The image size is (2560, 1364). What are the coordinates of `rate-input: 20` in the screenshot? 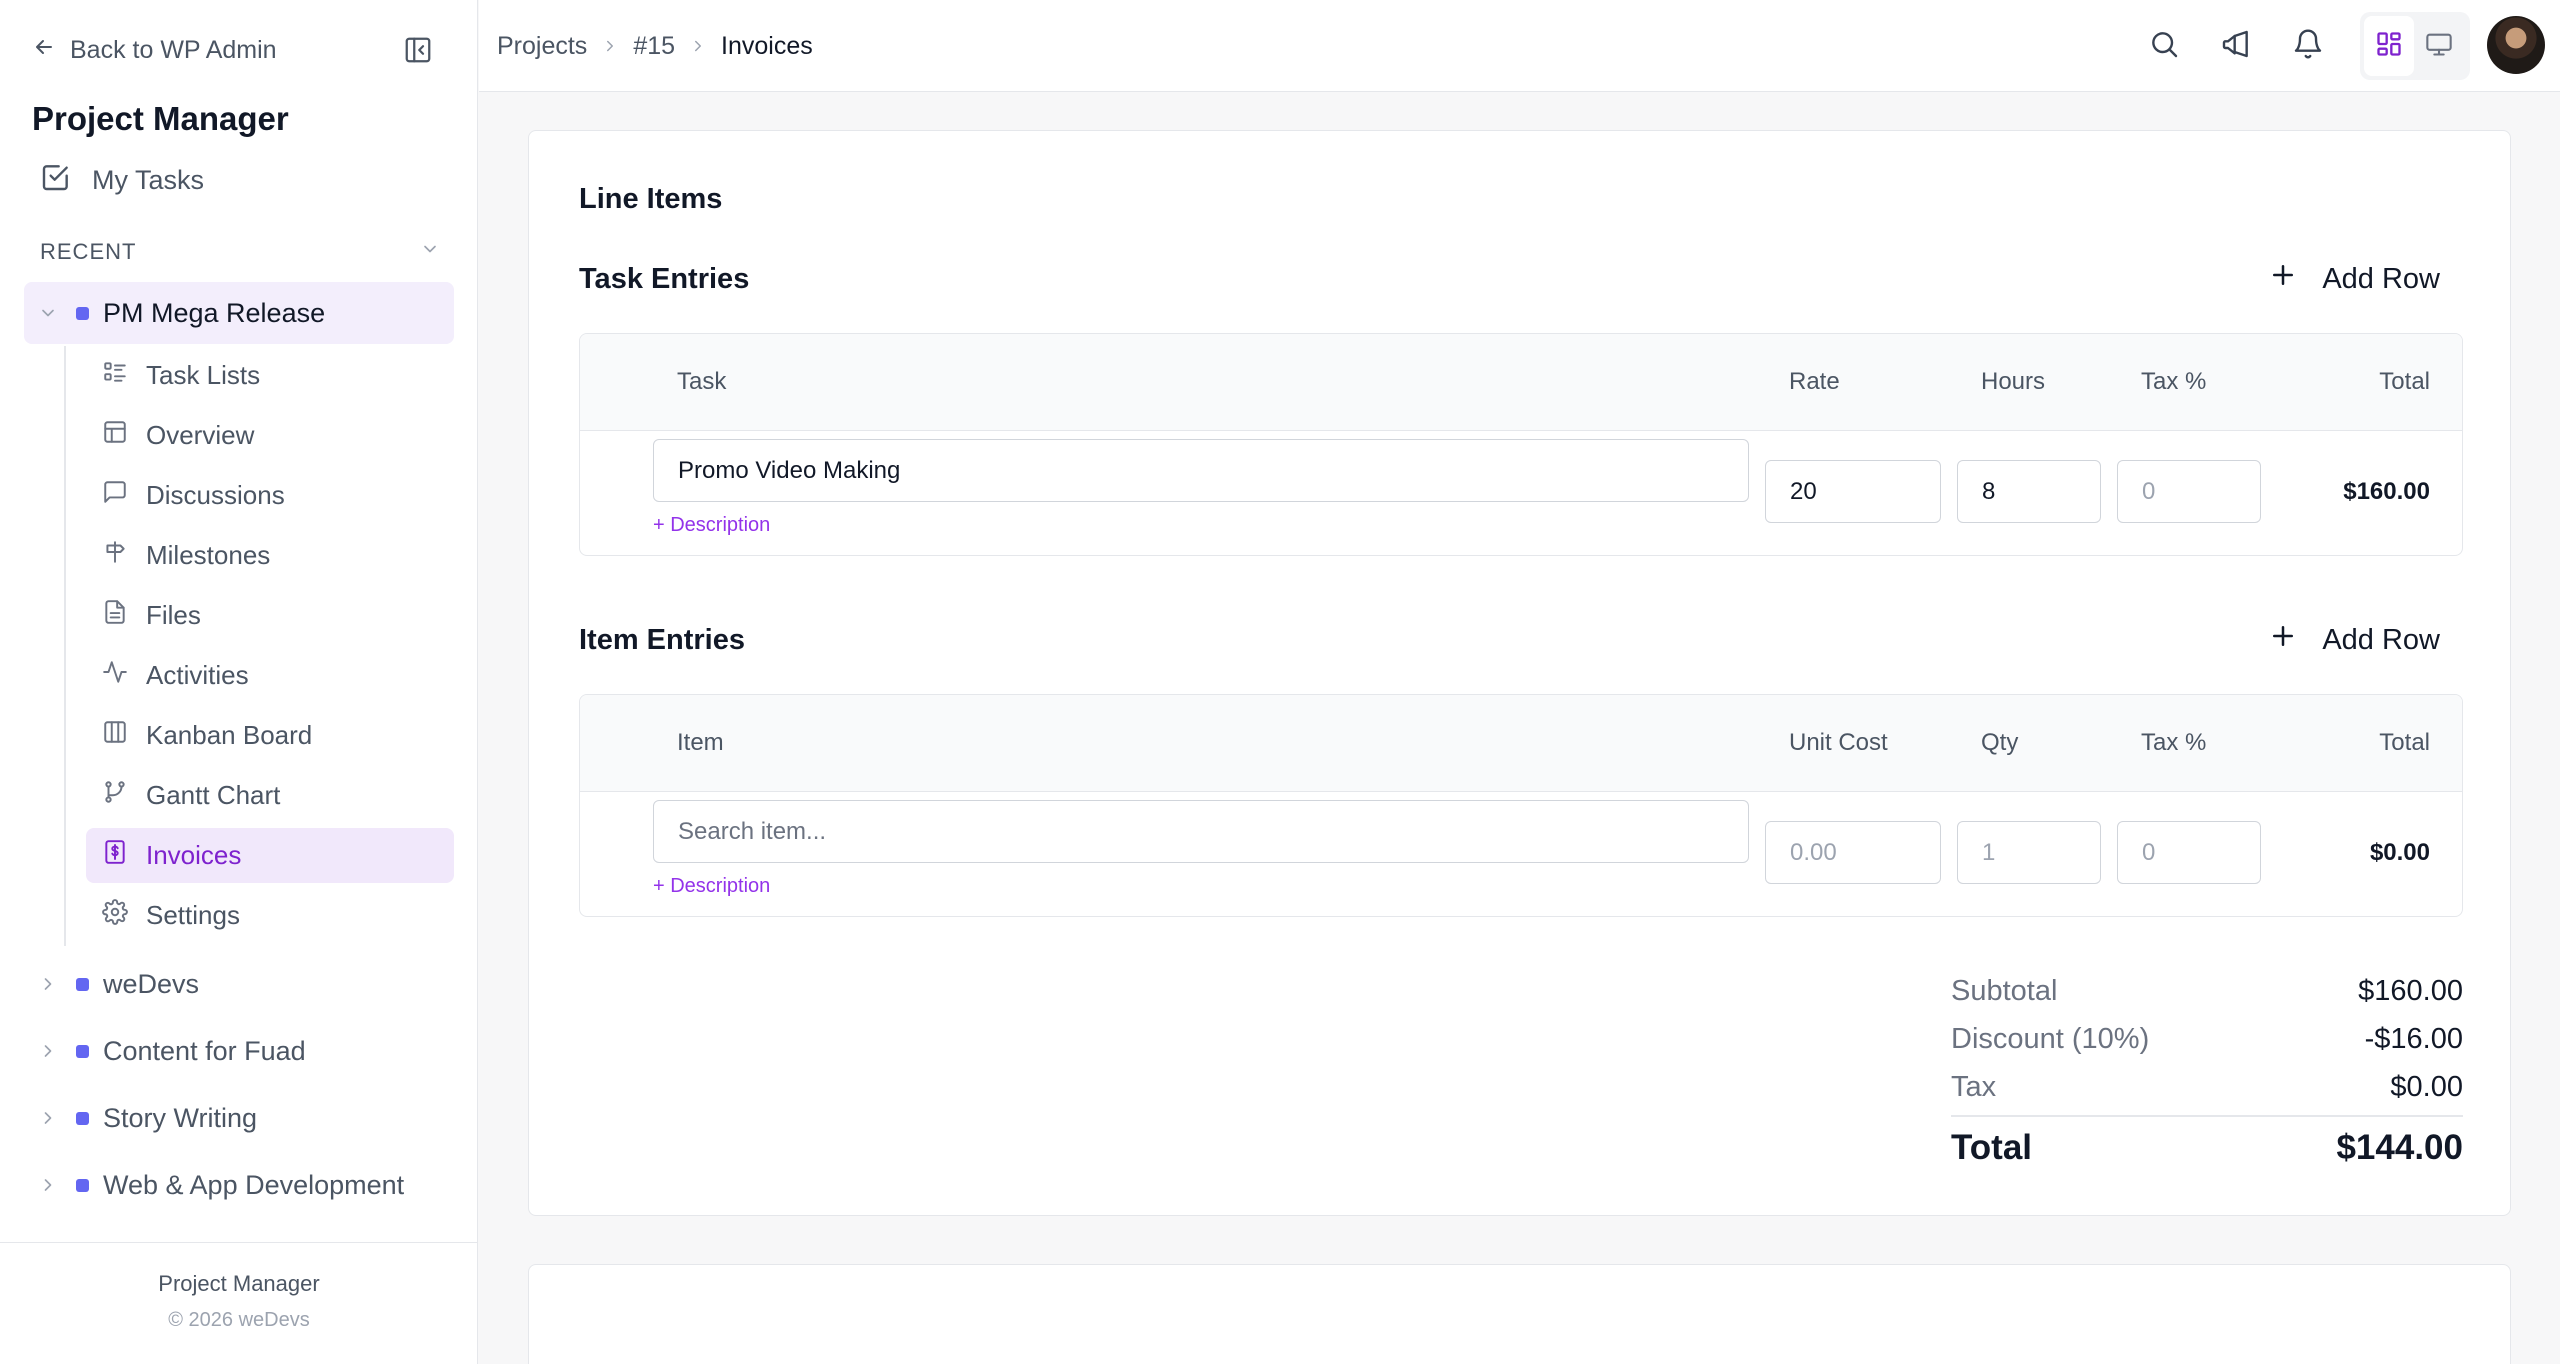 It's located at (1853, 491).